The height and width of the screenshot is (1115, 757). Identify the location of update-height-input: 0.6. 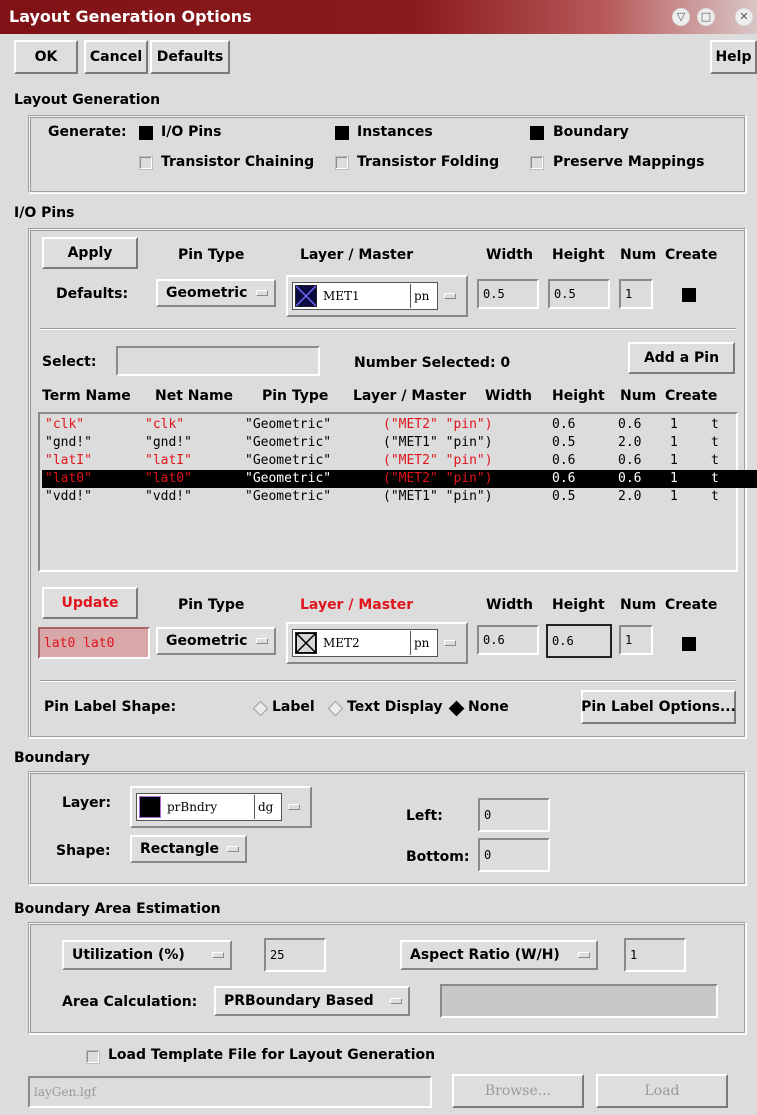
(579, 641).